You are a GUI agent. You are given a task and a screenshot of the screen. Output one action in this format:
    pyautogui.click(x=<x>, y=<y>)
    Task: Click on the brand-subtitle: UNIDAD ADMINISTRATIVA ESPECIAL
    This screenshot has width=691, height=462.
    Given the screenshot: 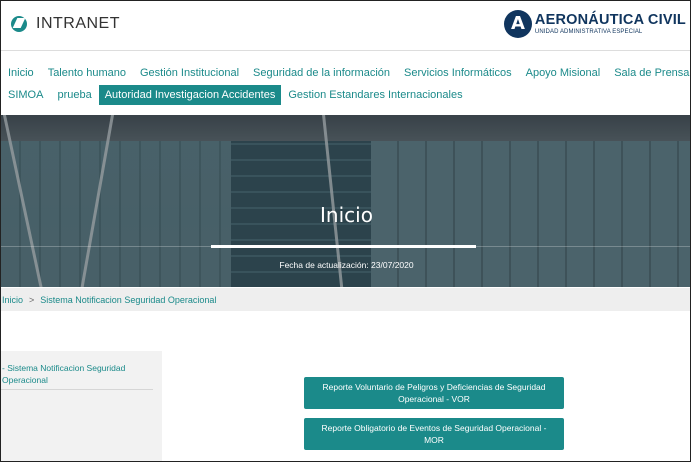 What is the action you would take?
    pyautogui.click(x=588, y=31)
    